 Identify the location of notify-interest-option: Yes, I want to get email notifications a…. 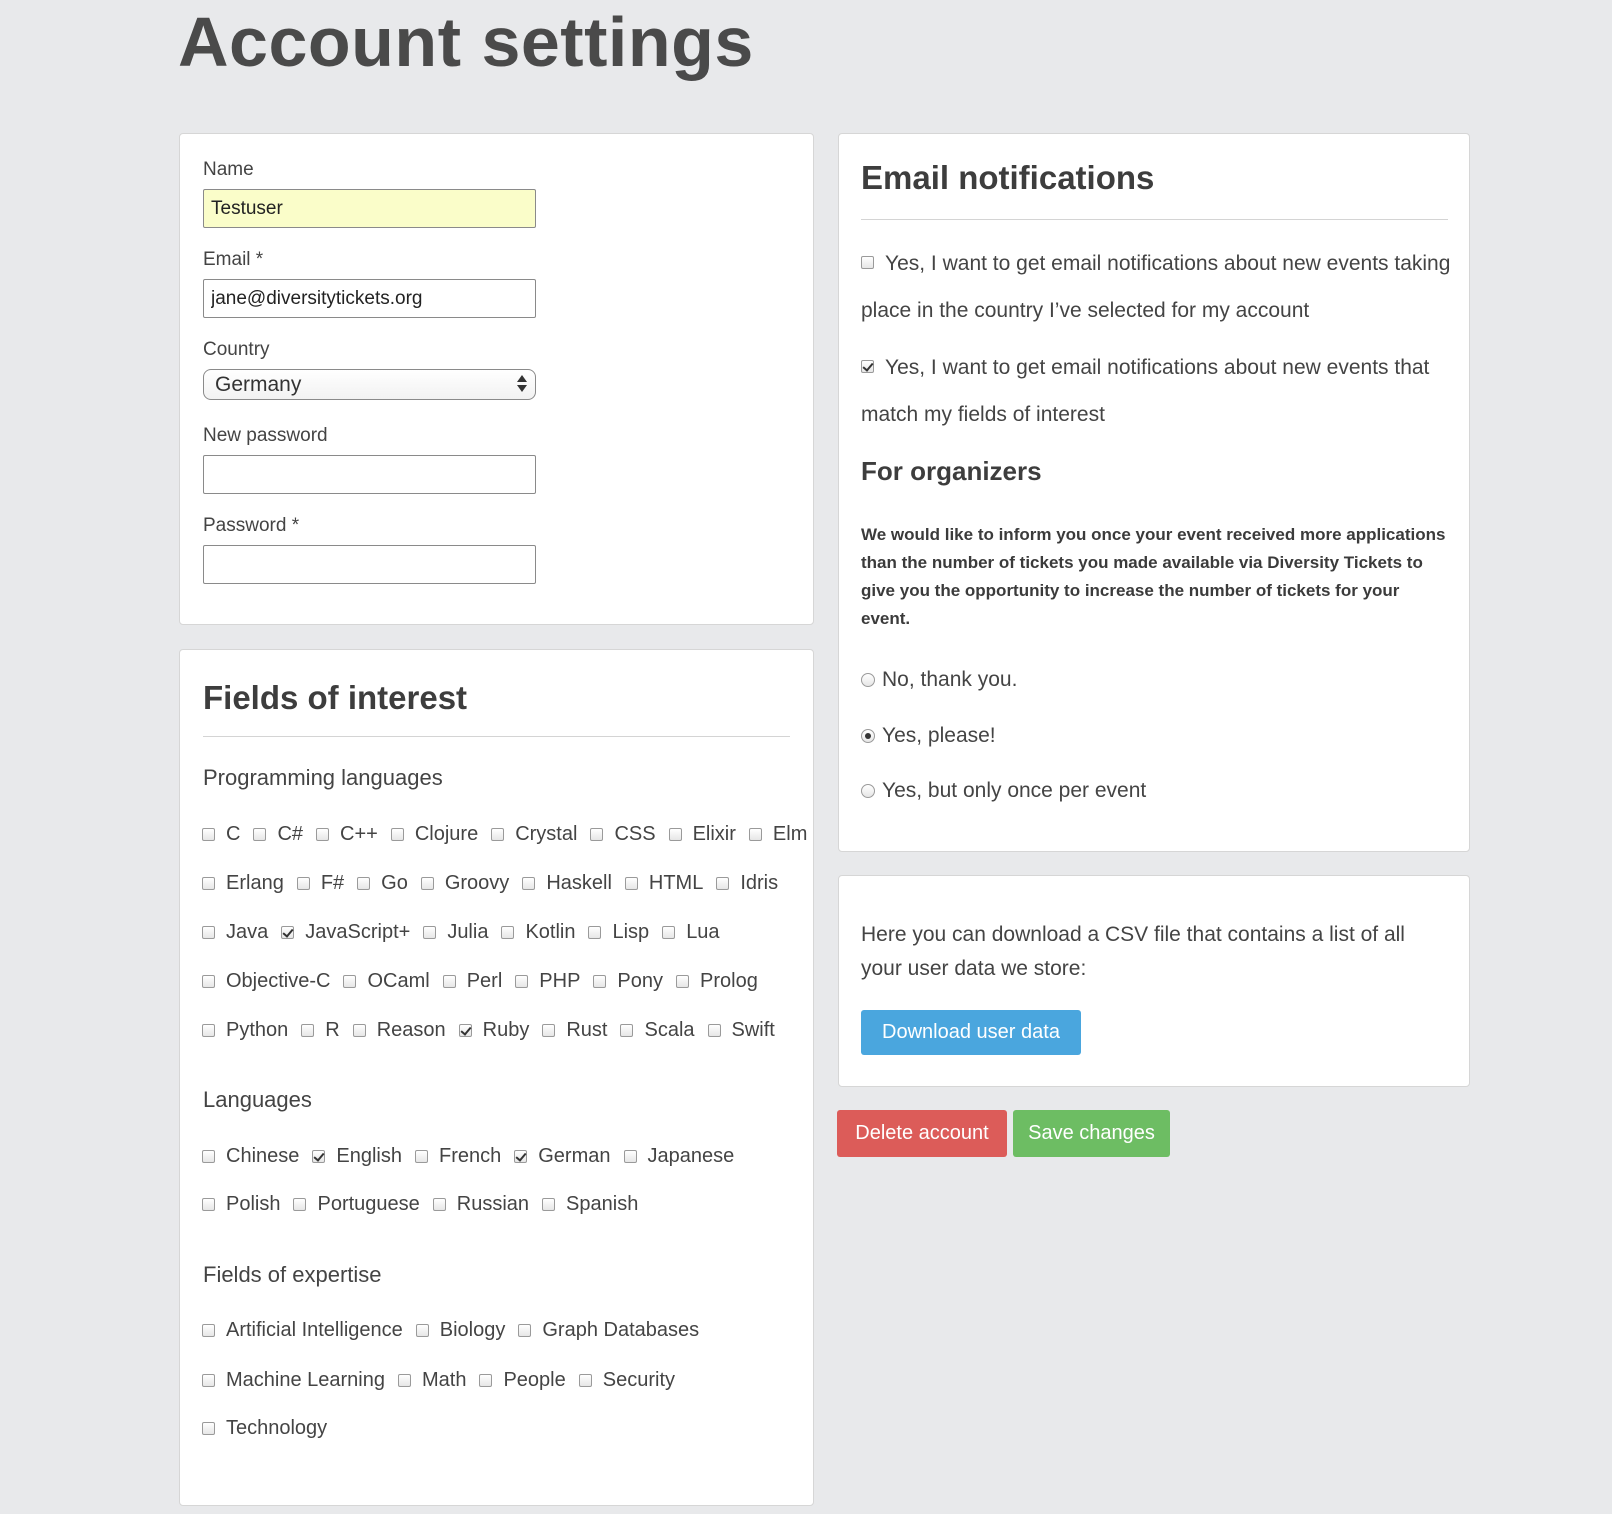
(1156, 391).